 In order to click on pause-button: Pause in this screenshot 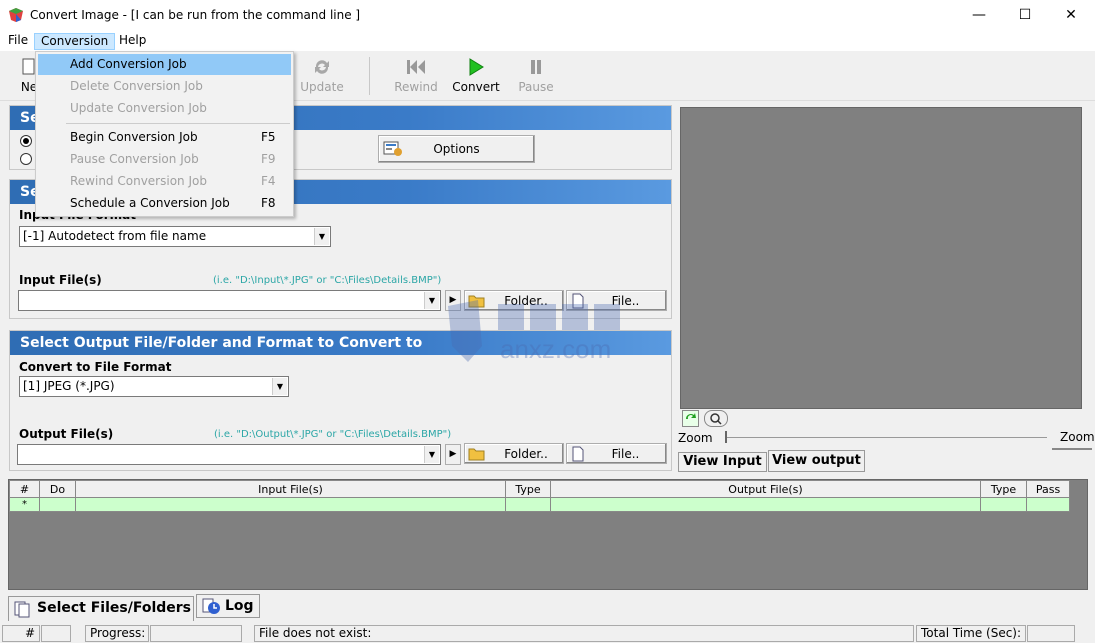, I will do `click(536, 78)`.